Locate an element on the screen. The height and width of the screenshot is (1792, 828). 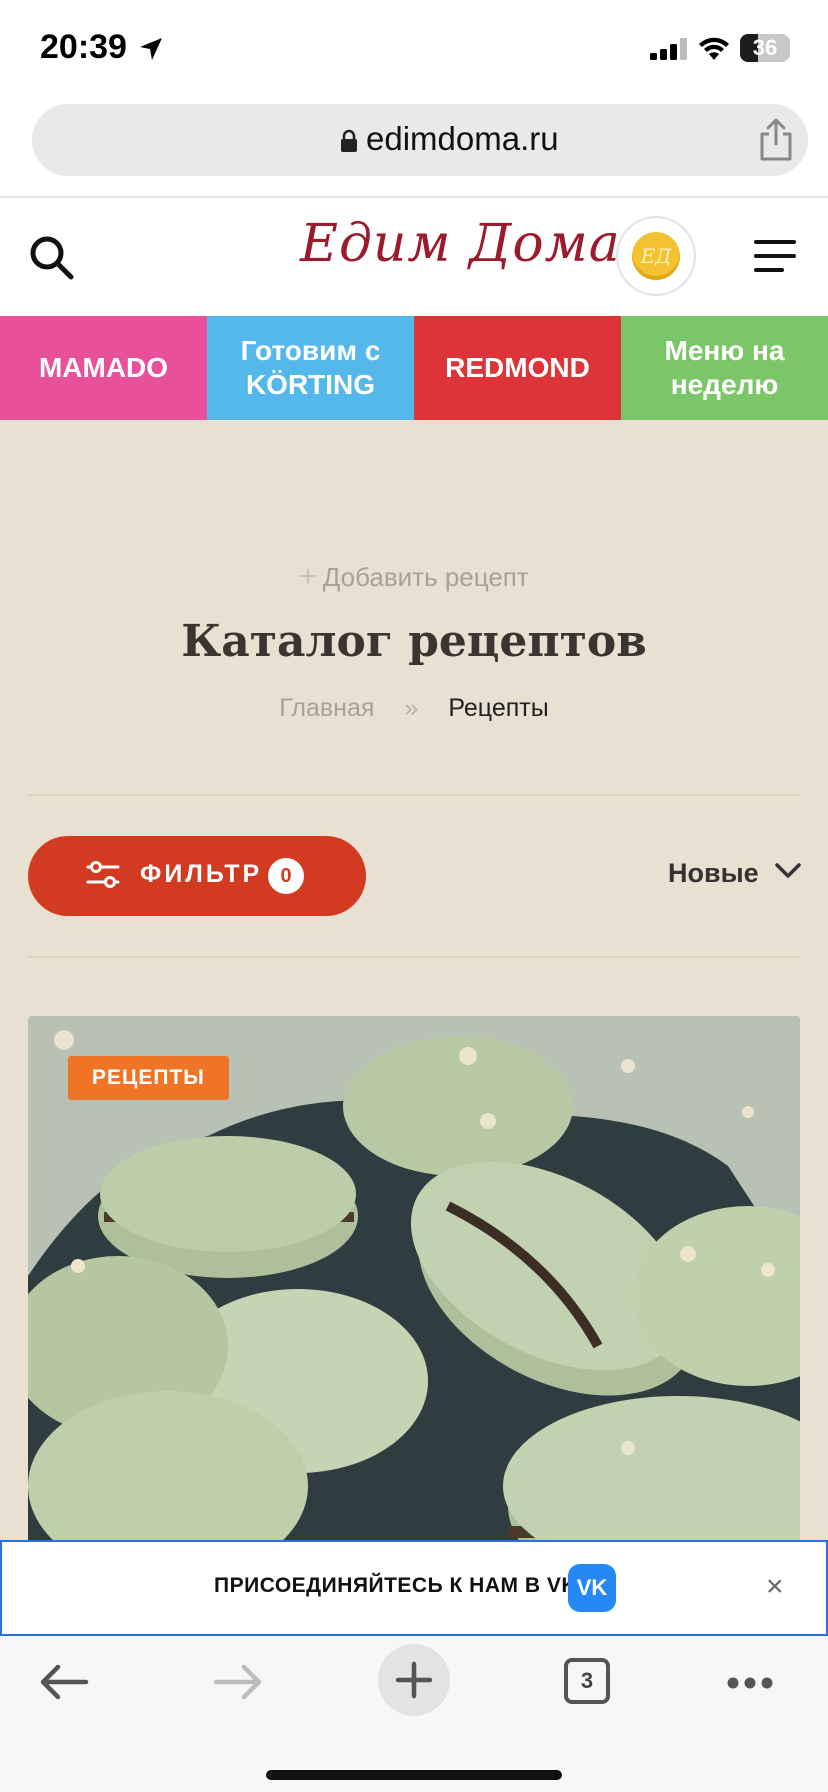
menu-icon is located at coordinates (775, 257).